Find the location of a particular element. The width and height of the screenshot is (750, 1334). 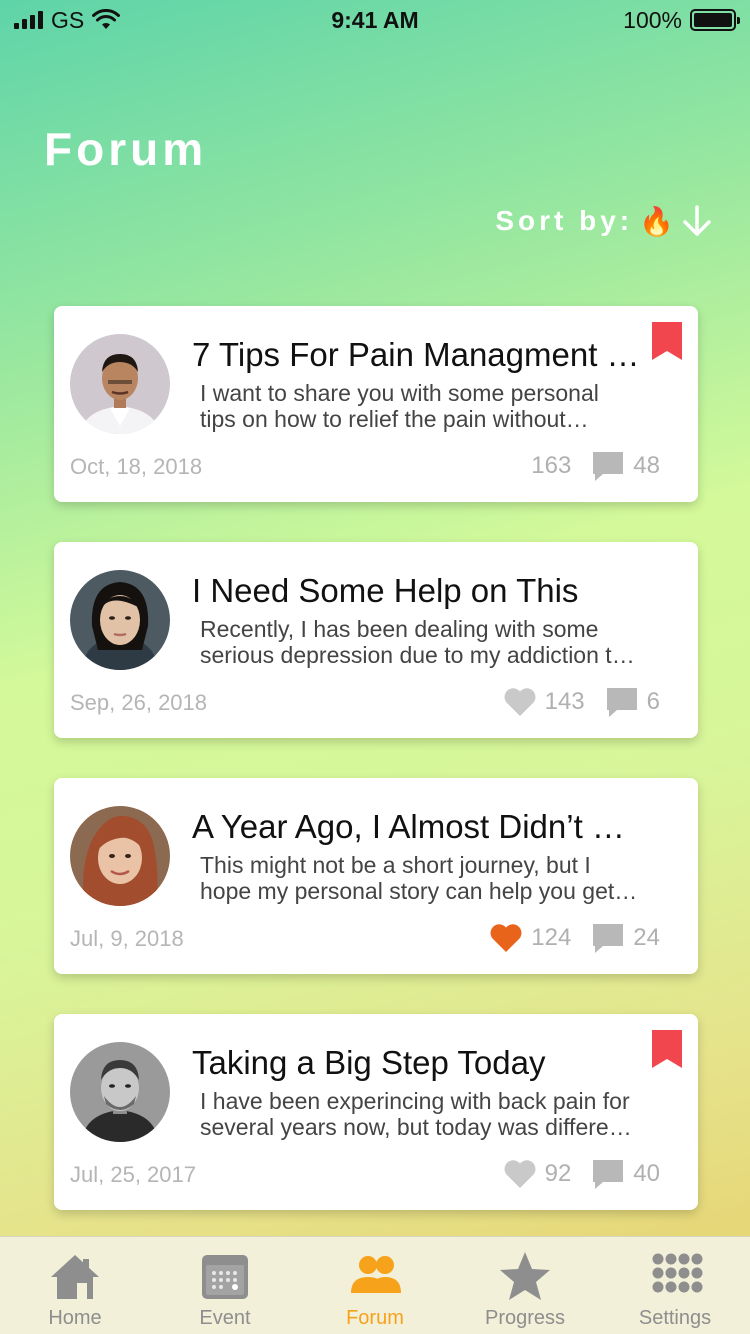

post-stats: 143 6 is located at coordinates (581, 702).